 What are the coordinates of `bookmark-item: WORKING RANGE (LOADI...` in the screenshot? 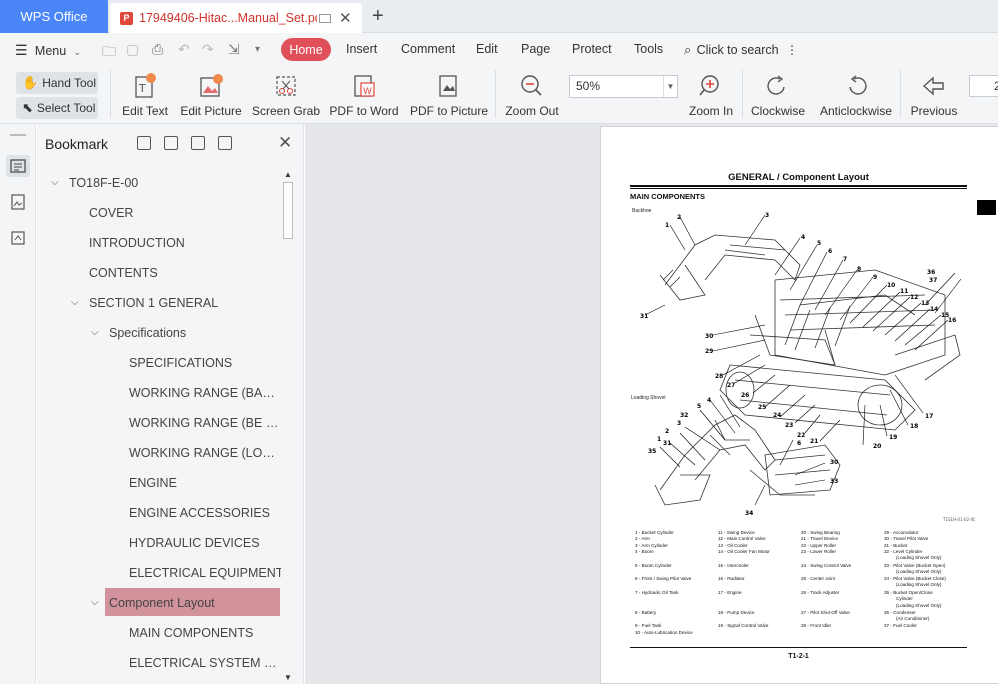 It's located at (204, 453).